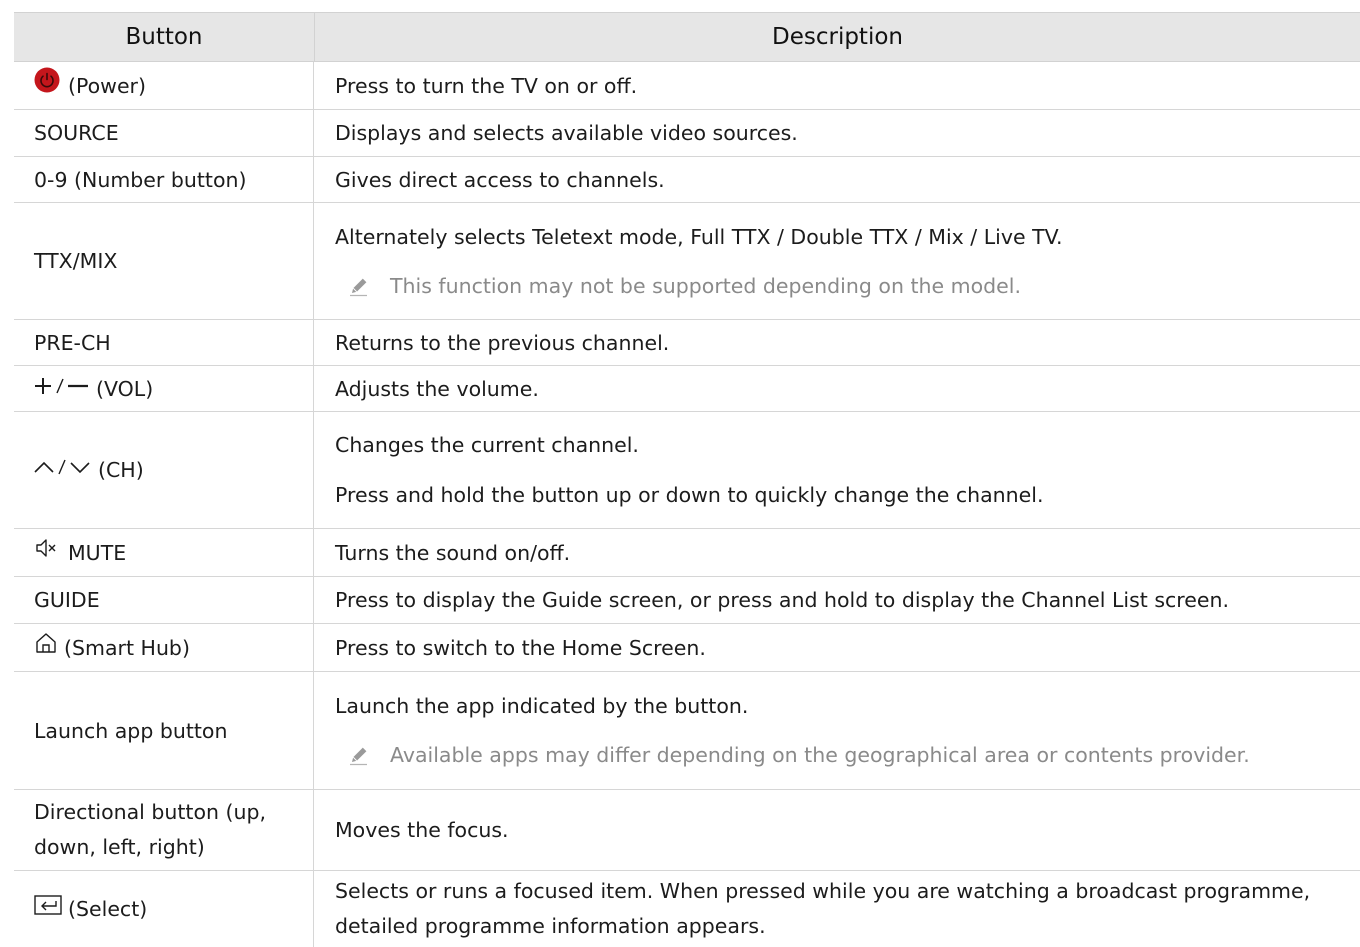  I want to click on button-label: (Smart Hub), so click(127, 647).